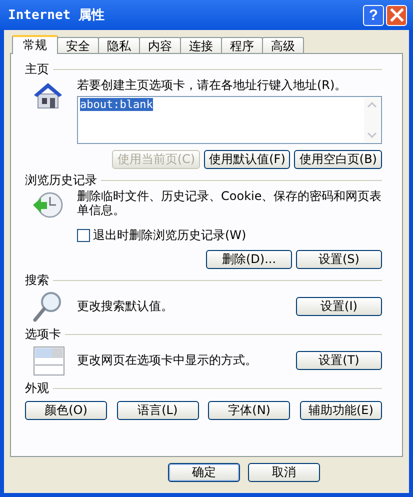 The image size is (413, 497). Describe the element at coordinates (157, 410) in the screenshot. I see `appearance-button: 语言(L)` at that location.